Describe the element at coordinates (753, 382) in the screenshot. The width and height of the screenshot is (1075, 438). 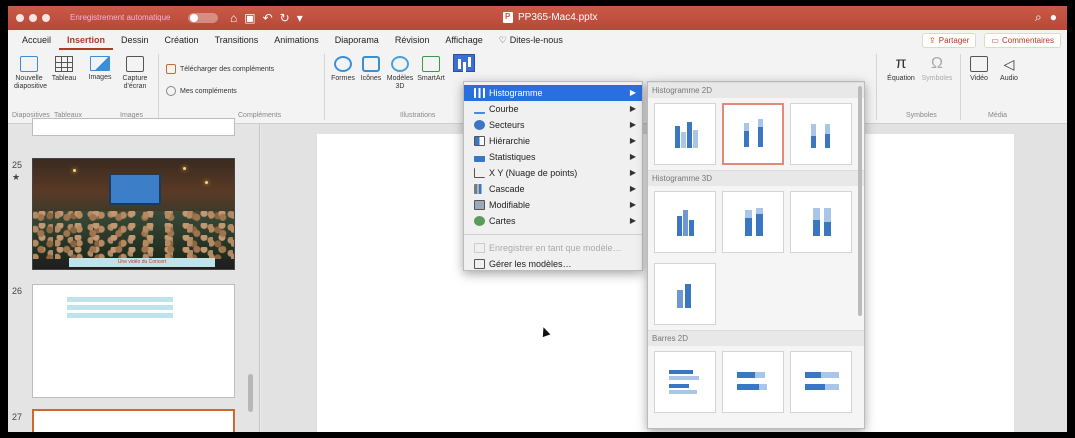
I see `stacked-bar-thumbnail` at that location.